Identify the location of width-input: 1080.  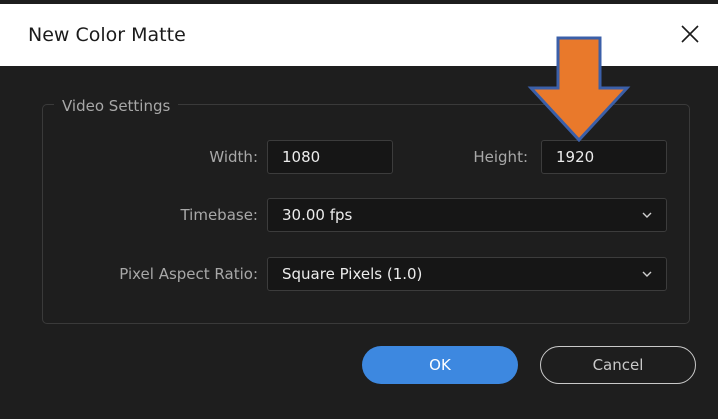
(330, 157).